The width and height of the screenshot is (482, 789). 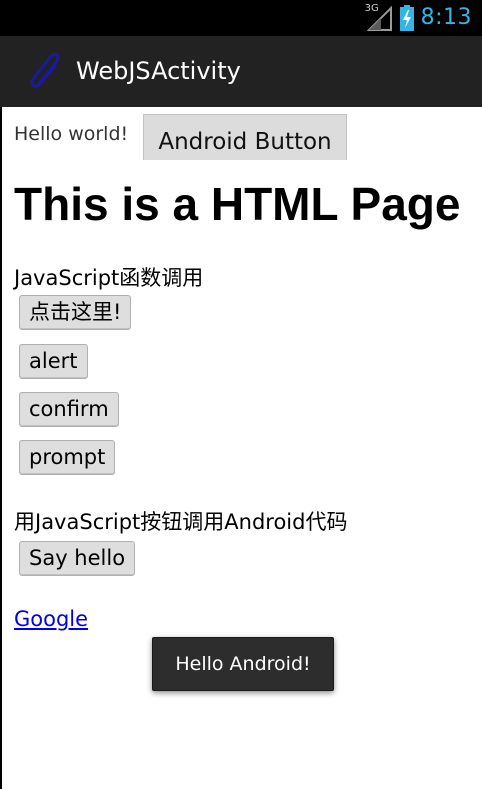 What do you see at coordinates (51, 619) in the screenshot?
I see `google-link: Google` at bounding box center [51, 619].